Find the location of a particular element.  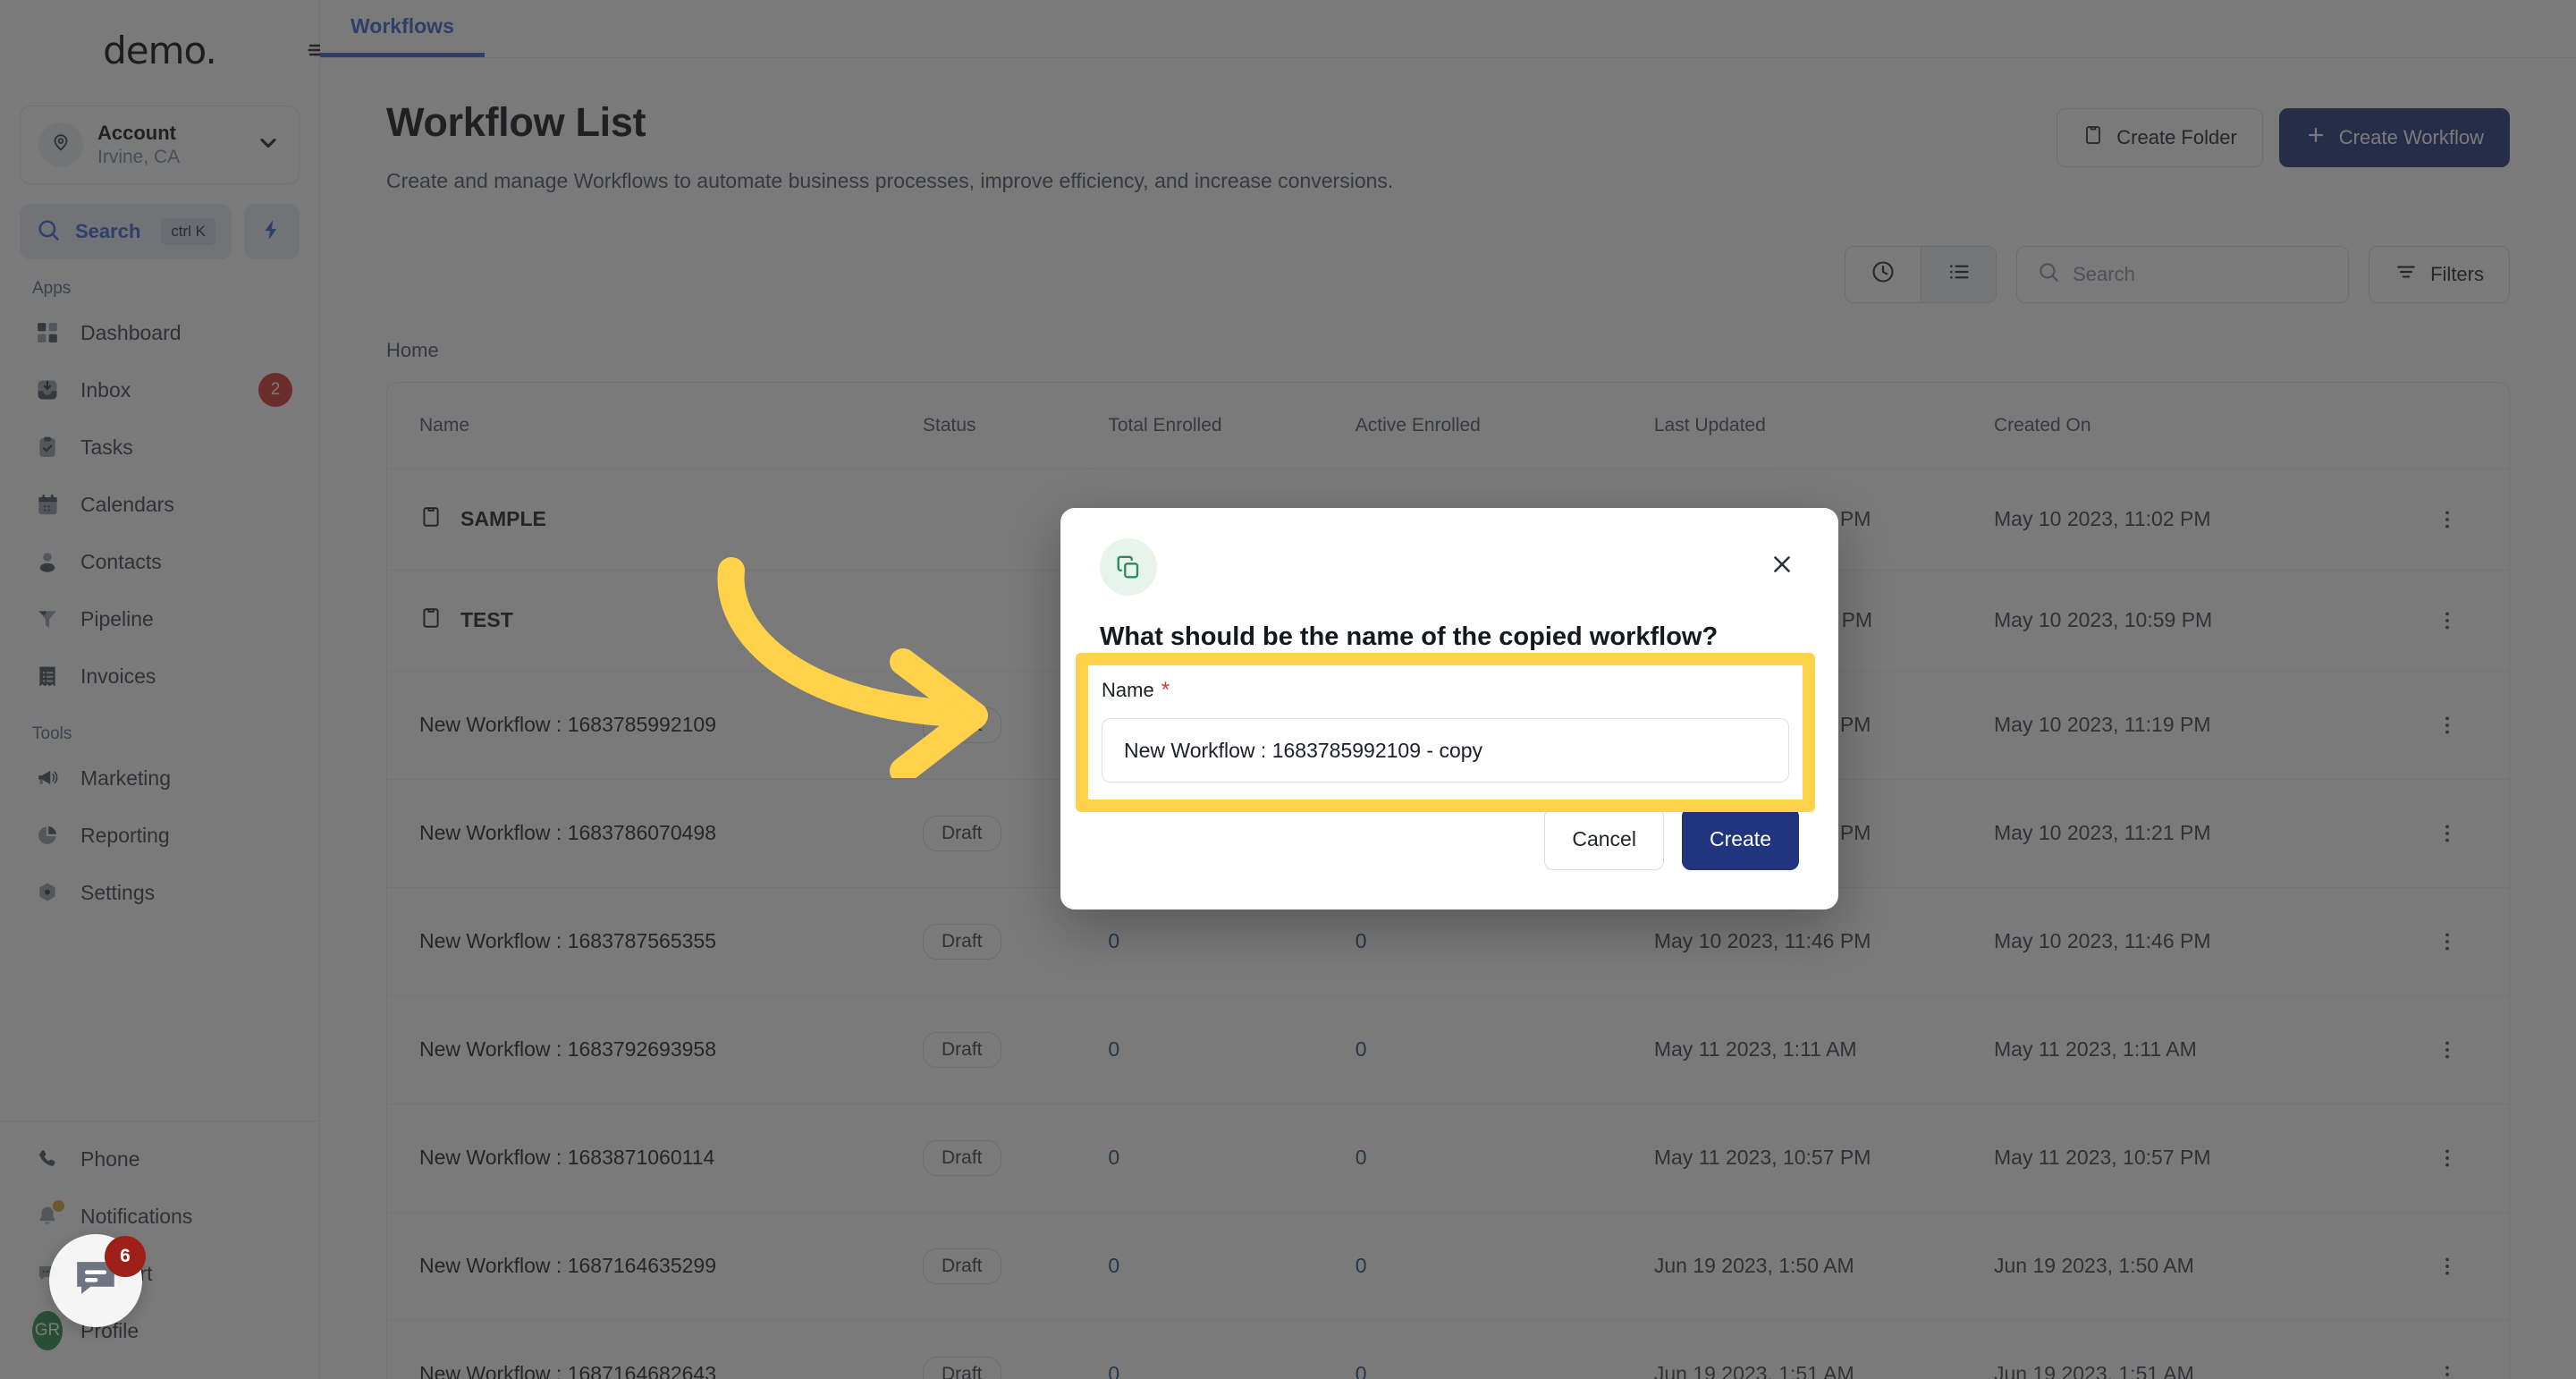

copy-duplicate-icon is located at coordinates (1128, 567).